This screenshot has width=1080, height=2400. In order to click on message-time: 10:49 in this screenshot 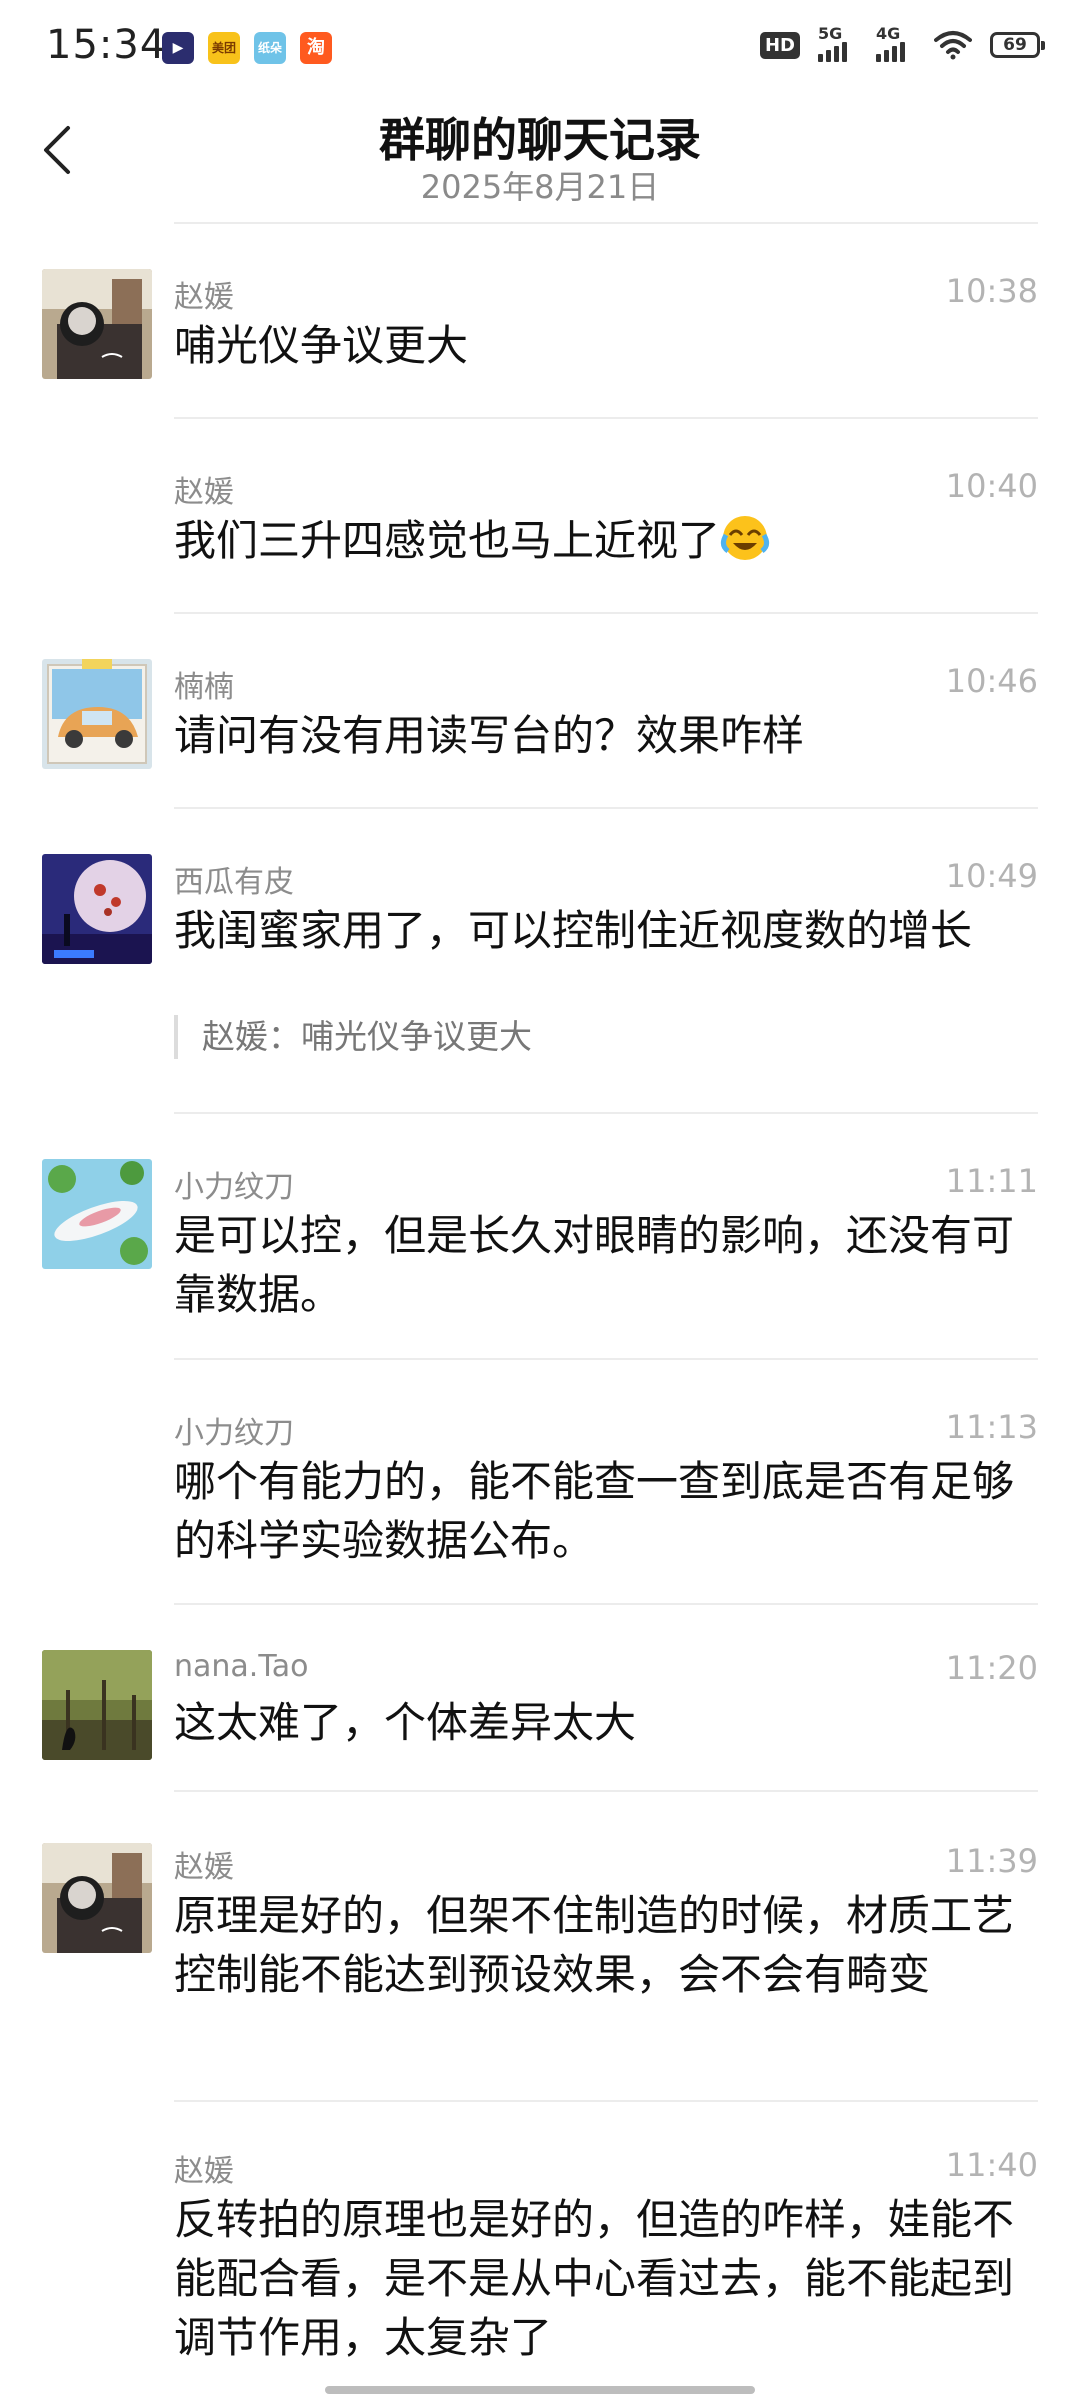, I will do `click(991, 876)`.